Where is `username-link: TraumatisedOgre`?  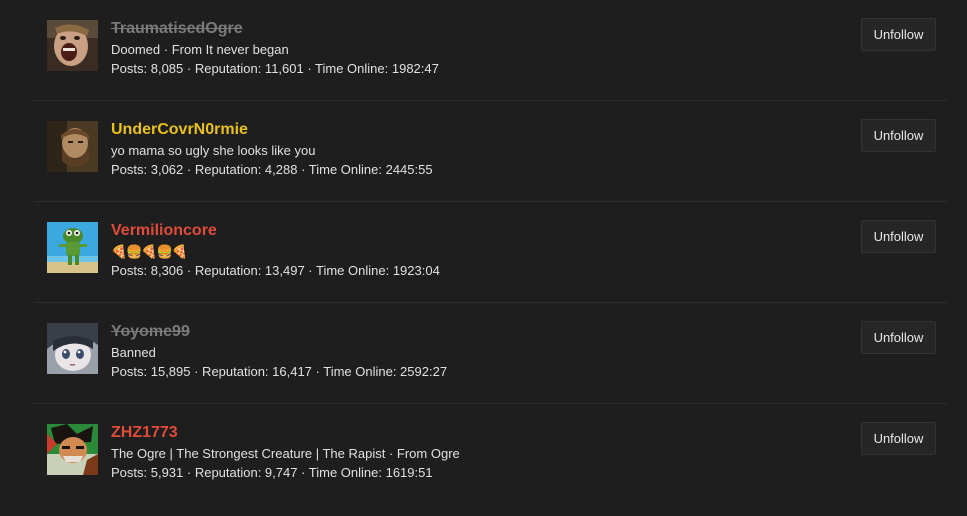
username-link: TraumatisedOgre is located at coordinates (275, 29).